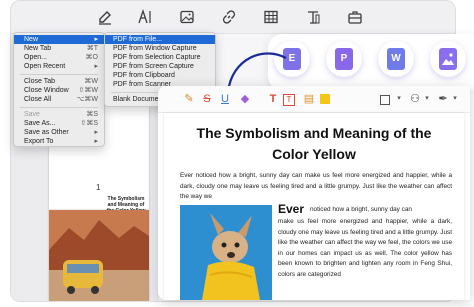  What do you see at coordinates (273, 99) in the screenshot?
I see `text-tool-icon: T` at bounding box center [273, 99].